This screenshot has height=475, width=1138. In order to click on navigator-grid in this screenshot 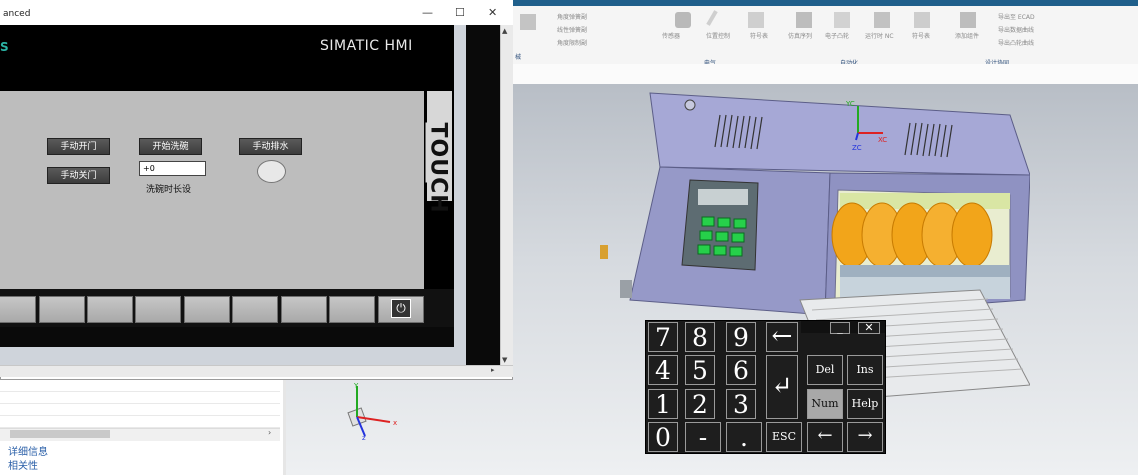, I will do `click(140, 404)`.